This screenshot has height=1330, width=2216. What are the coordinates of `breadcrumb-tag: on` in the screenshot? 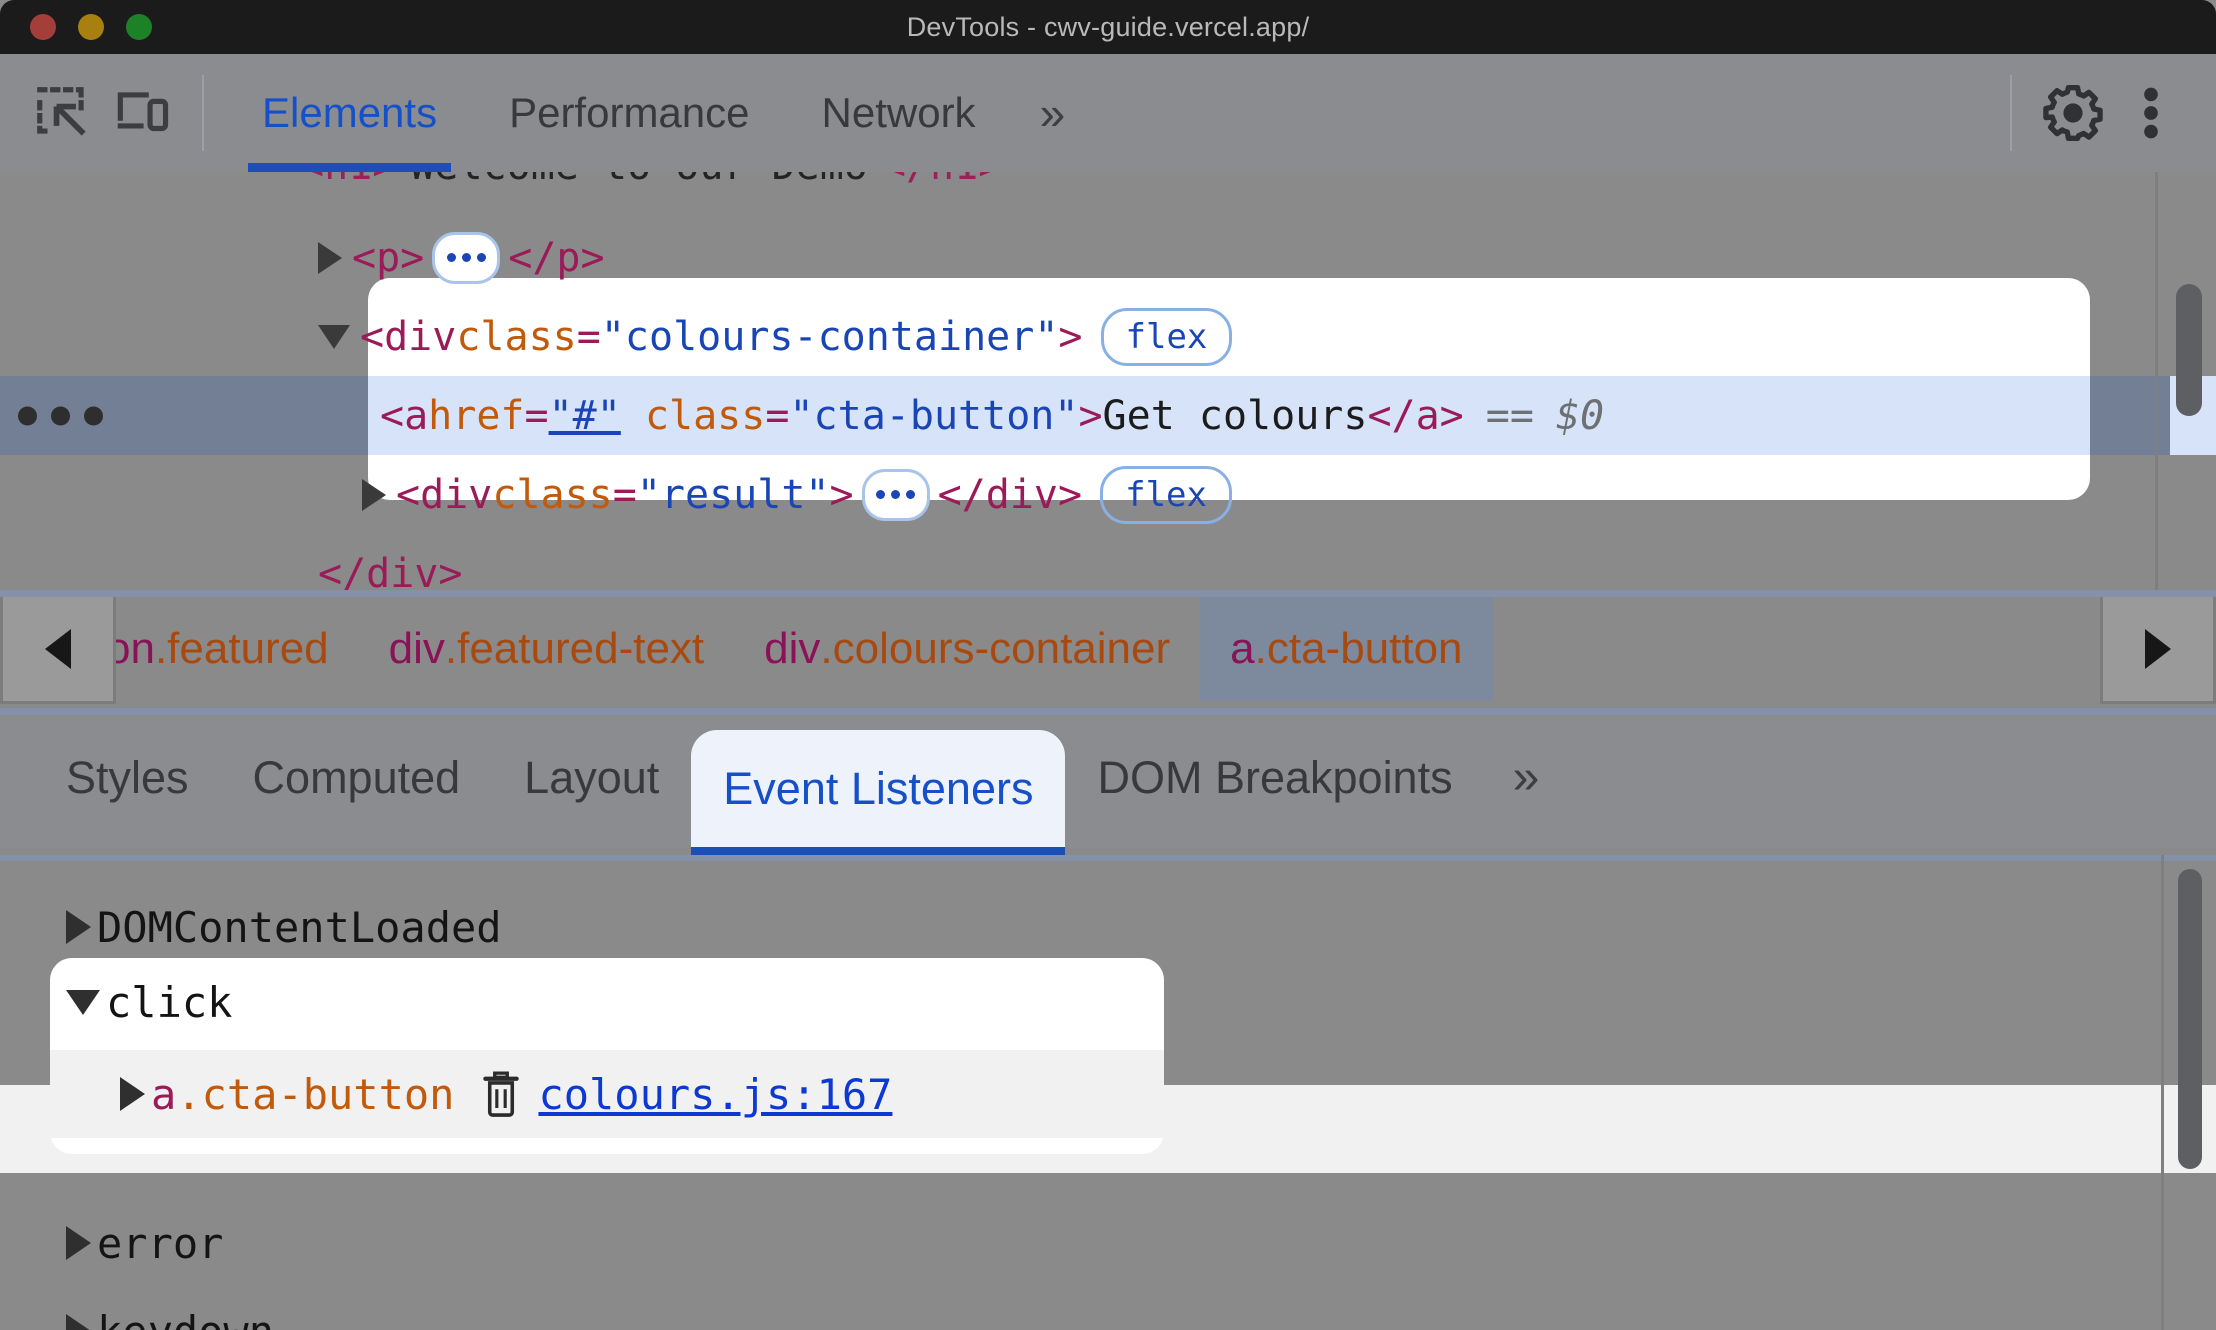 It's located at (135, 648).